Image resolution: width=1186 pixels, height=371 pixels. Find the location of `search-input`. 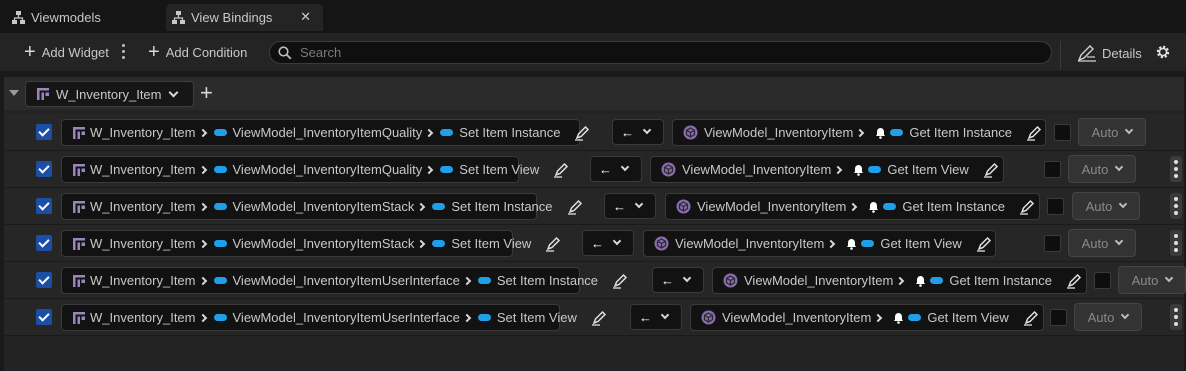

search-input is located at coordinates (648, 52).